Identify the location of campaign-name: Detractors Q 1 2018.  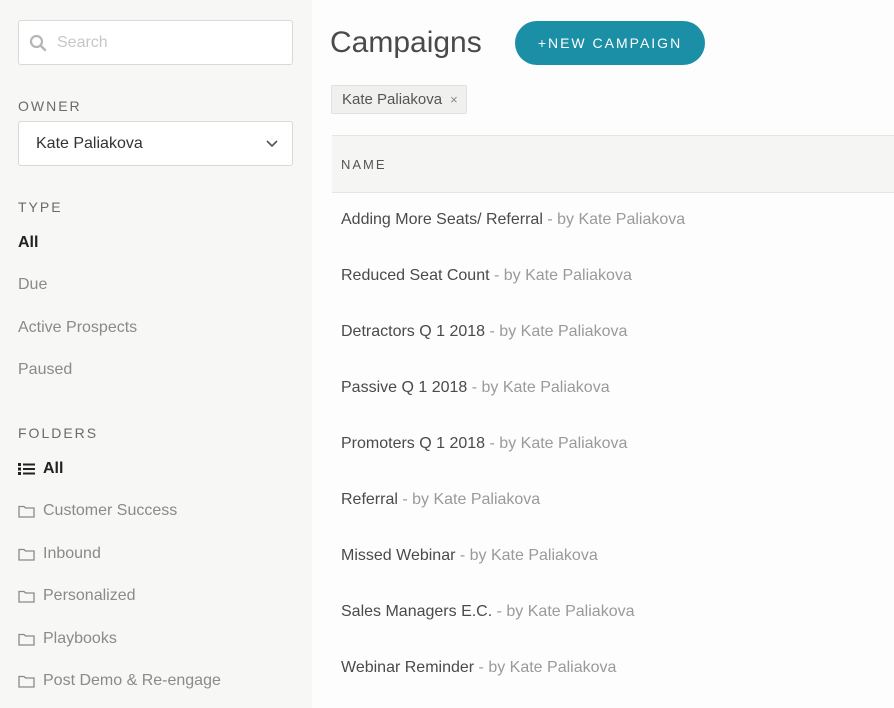
(413, 331).